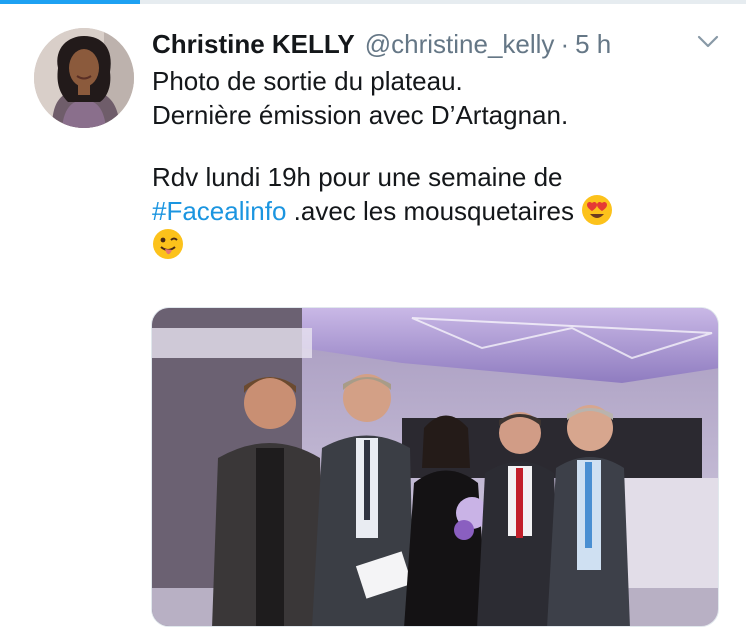 The height and width of the screenshot is (630, 746). I want to click on hashtag-link: #Facealinfo, so click(219, 211).